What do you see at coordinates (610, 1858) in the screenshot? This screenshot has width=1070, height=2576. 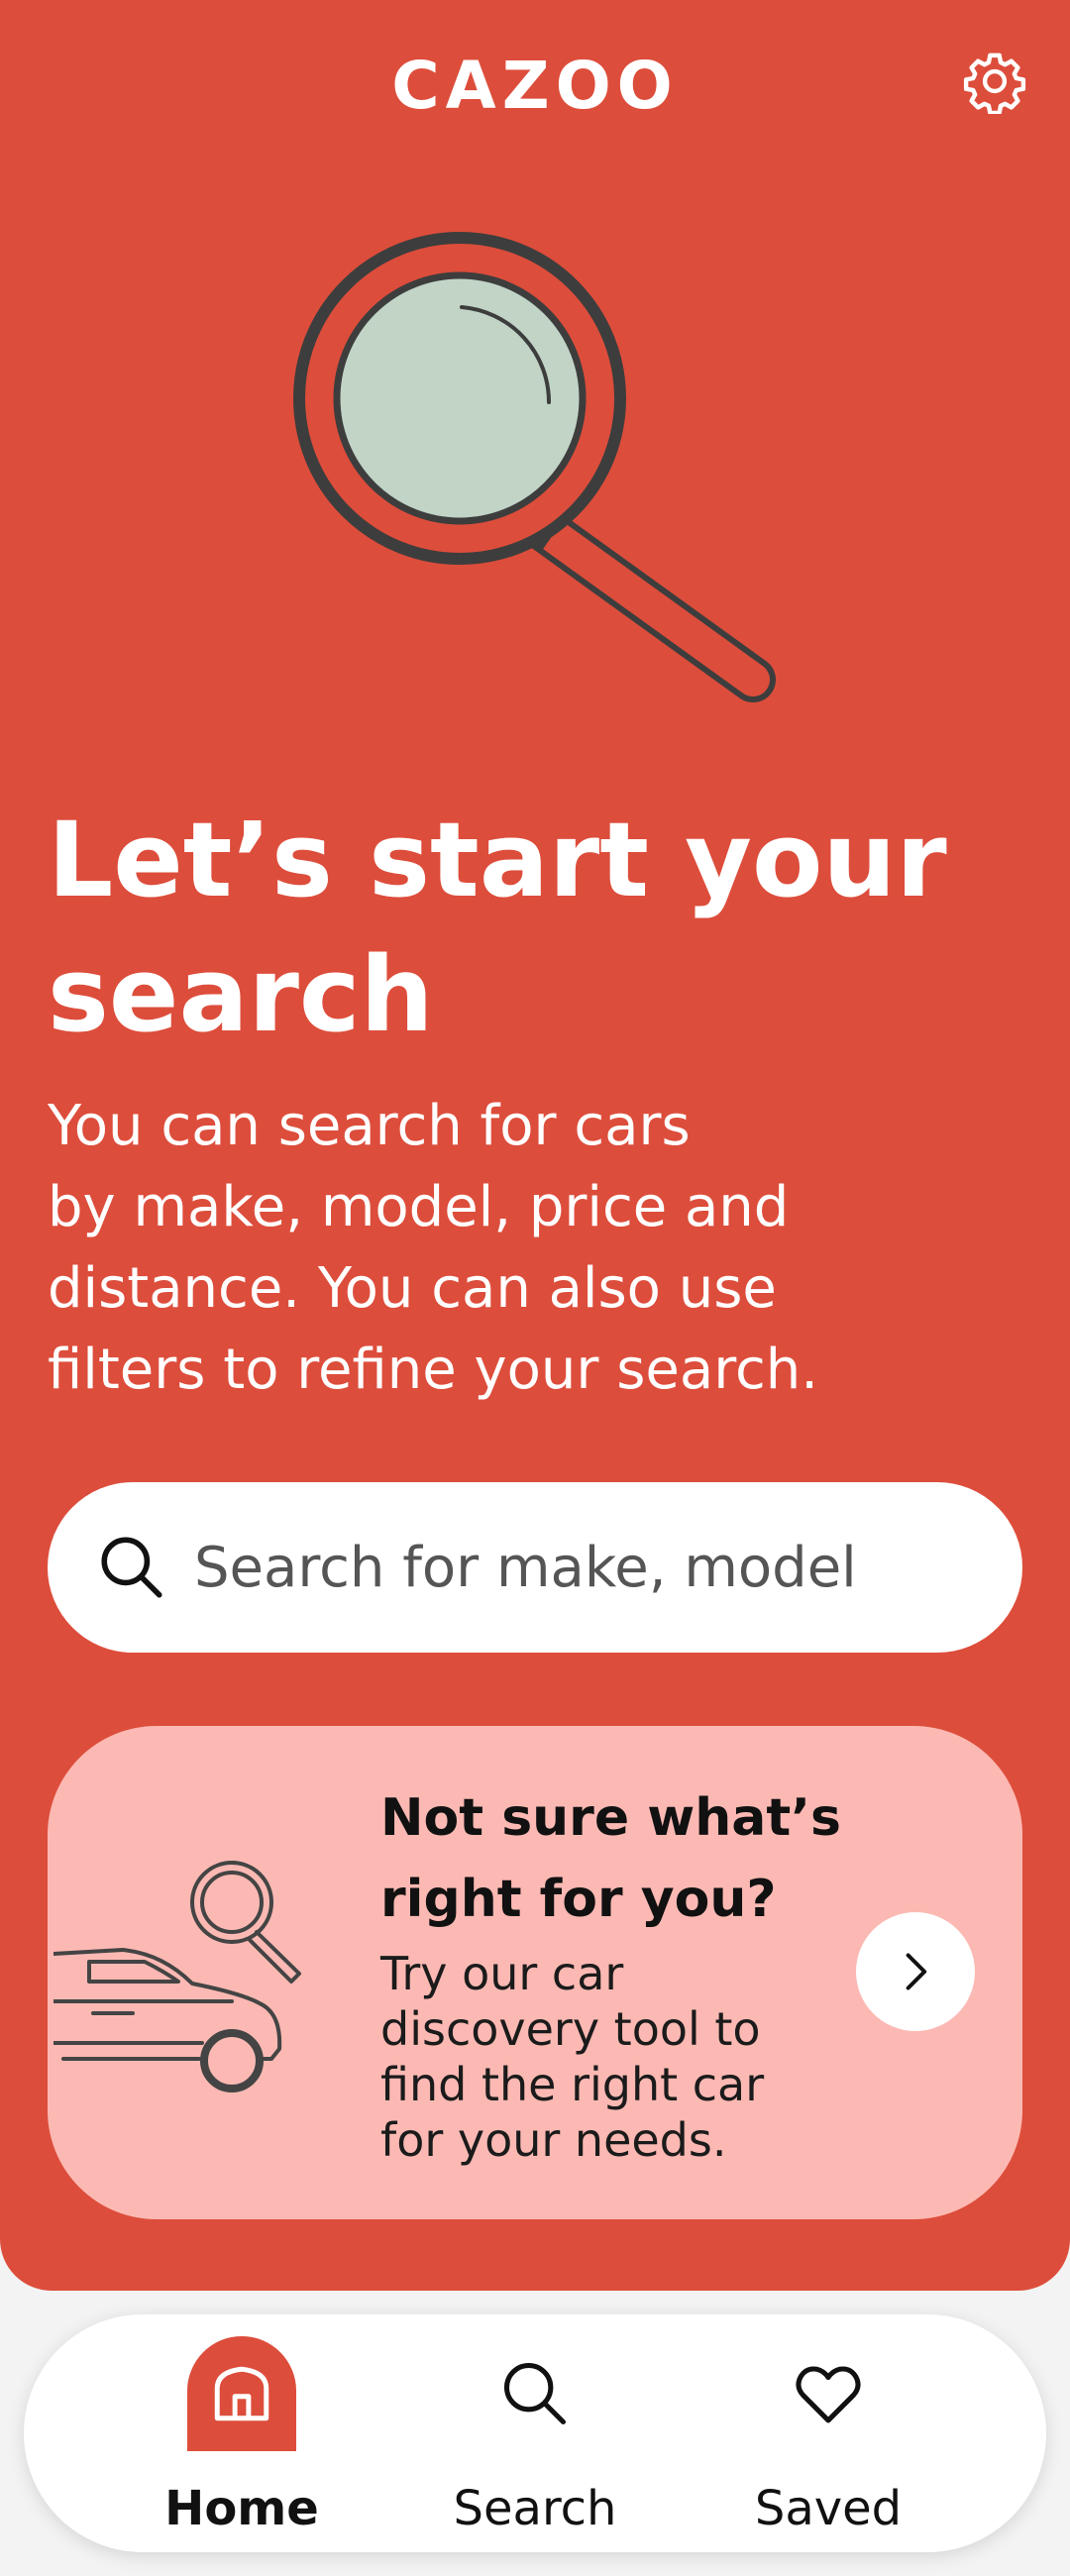 I see `discovery-card-title: Not sure what’s right for you?` at bounding box center [610, 1858].